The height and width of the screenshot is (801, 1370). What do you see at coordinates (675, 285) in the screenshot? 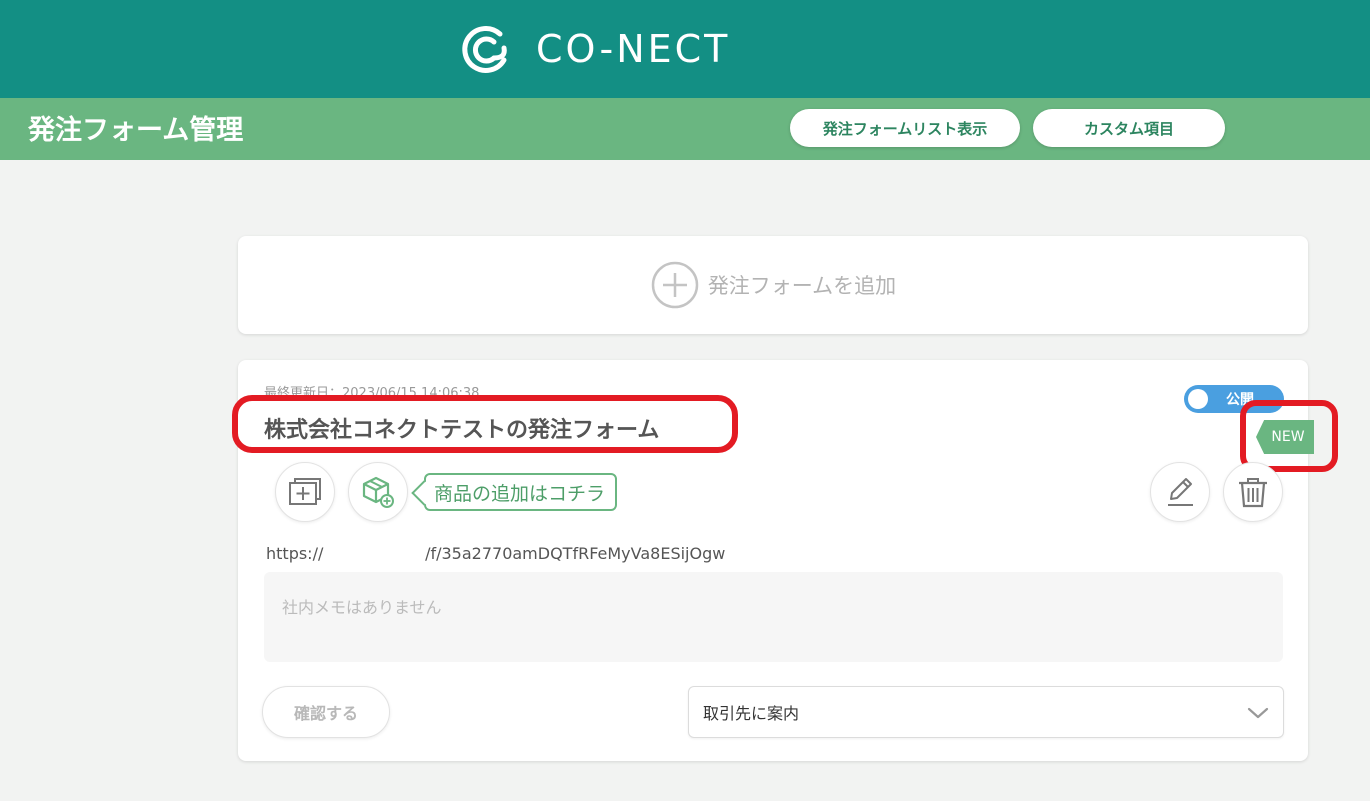
I see `plus-circle-icon` at bounding box center [675, 285].